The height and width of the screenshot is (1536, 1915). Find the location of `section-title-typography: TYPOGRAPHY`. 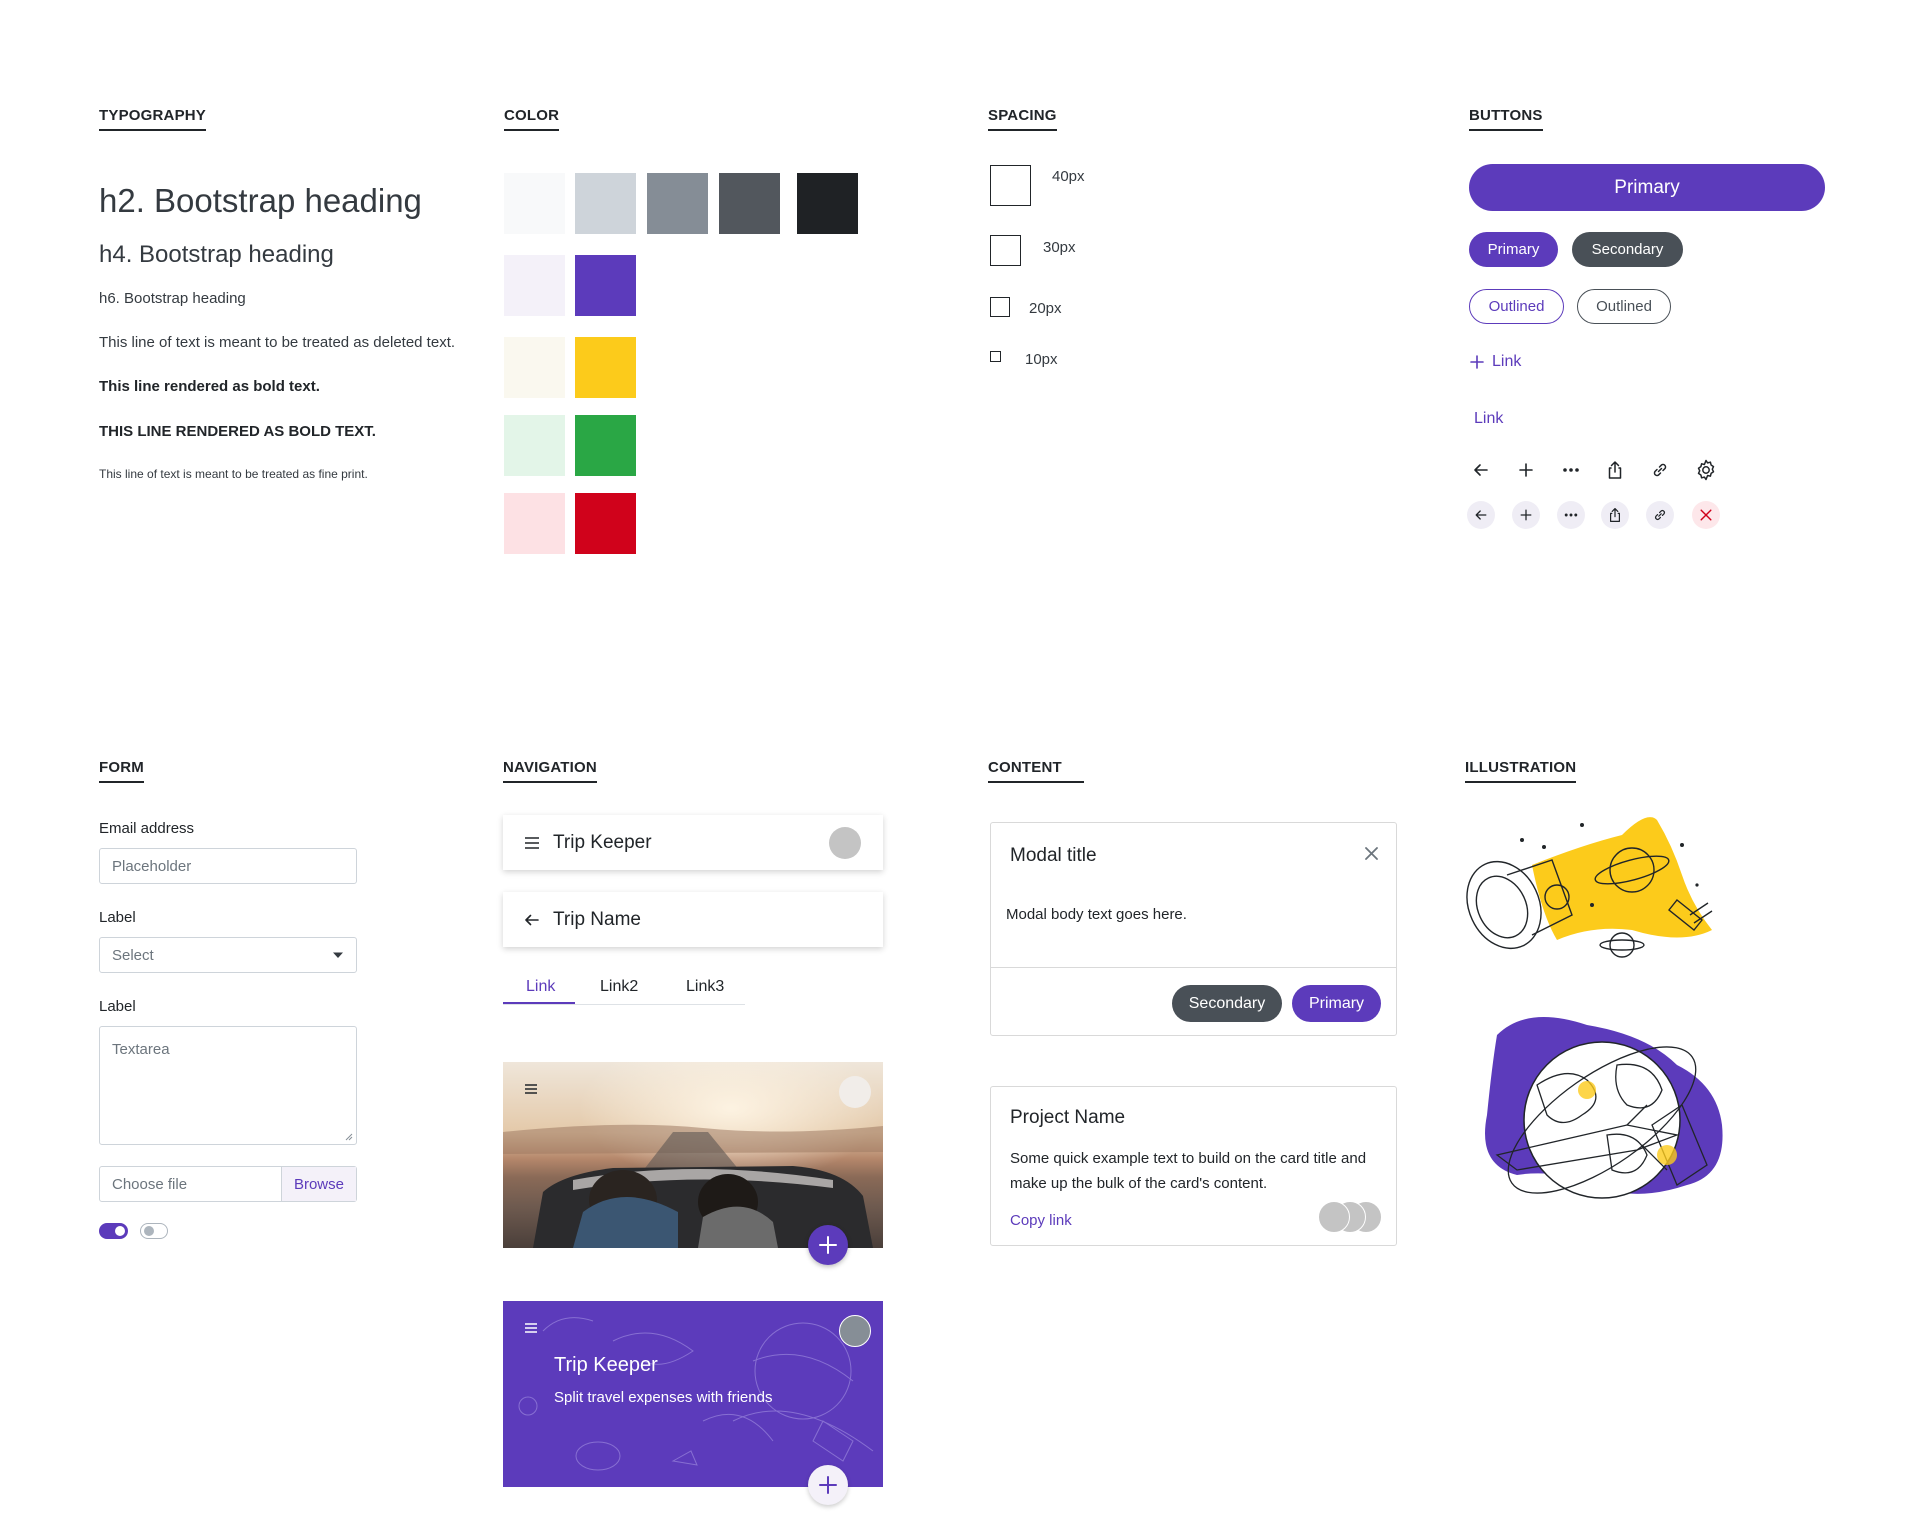

section-title-typography: TYPOGRAPHY is located at coordinates (153, 119).